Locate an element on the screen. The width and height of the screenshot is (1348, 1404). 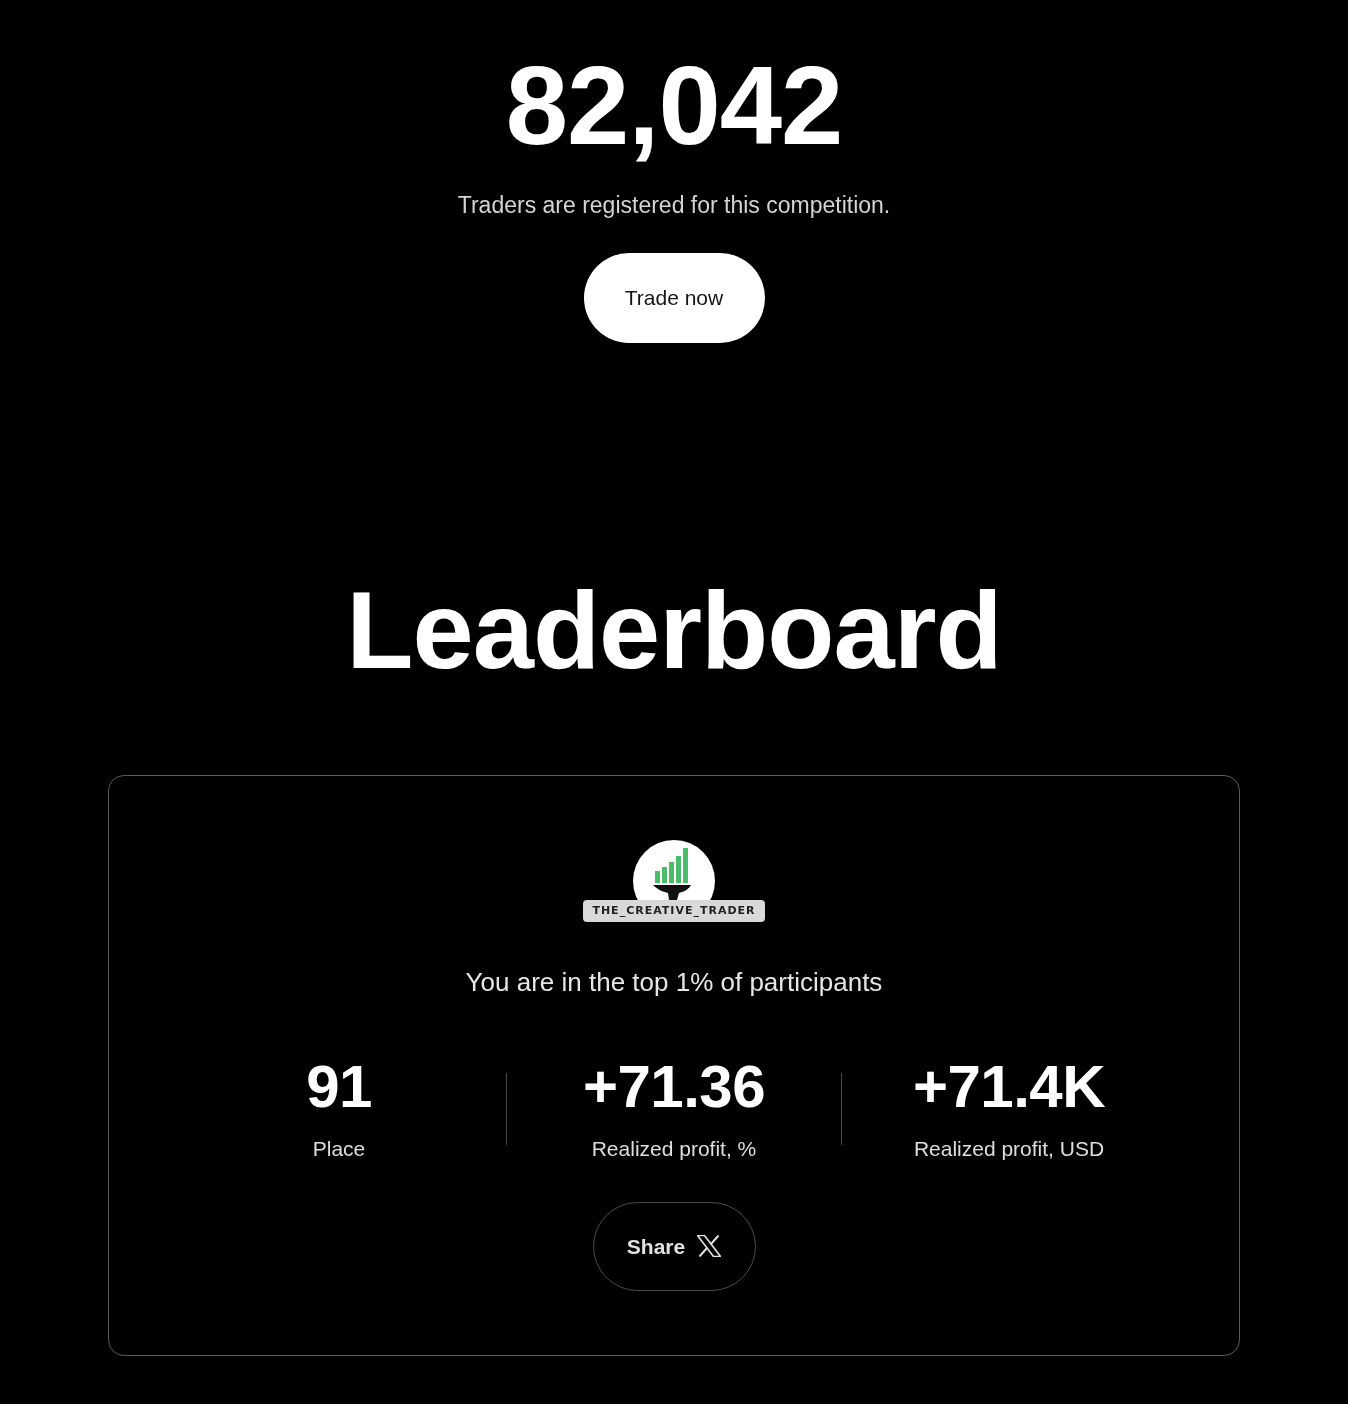
registered-count: 82,042 is located at coordinates (674, 102).